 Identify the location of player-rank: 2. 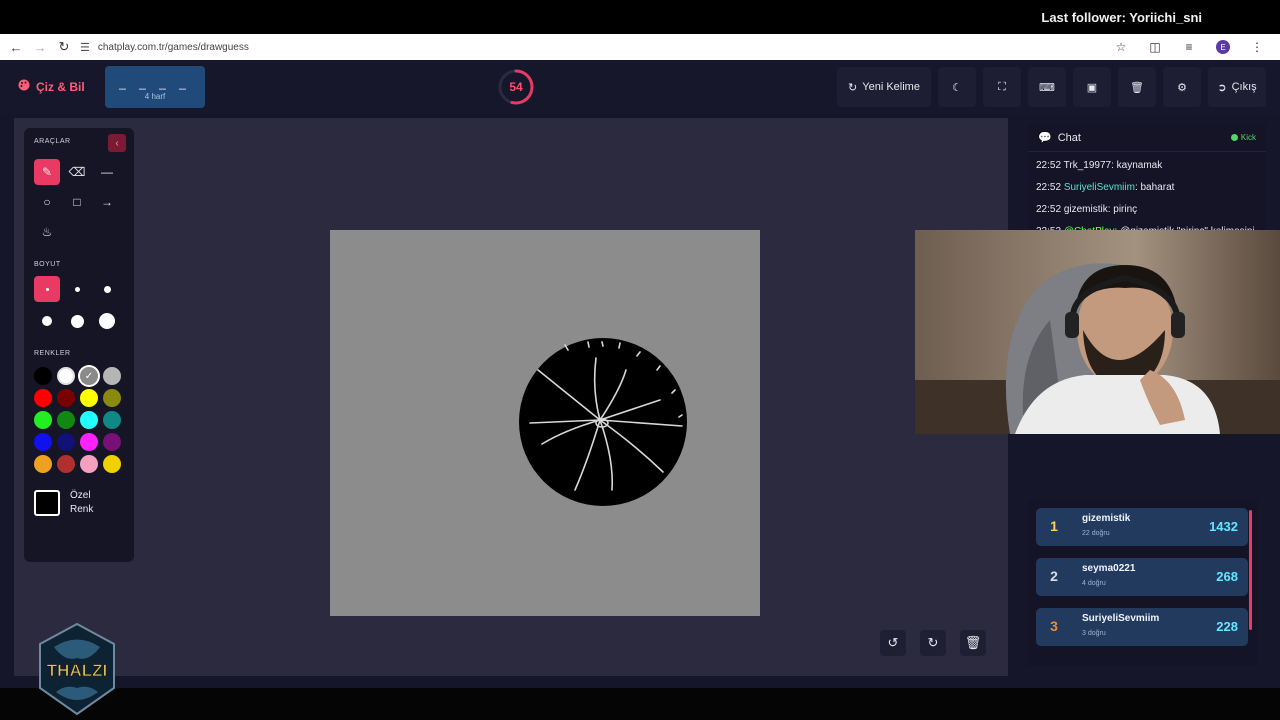
(1054, 576).